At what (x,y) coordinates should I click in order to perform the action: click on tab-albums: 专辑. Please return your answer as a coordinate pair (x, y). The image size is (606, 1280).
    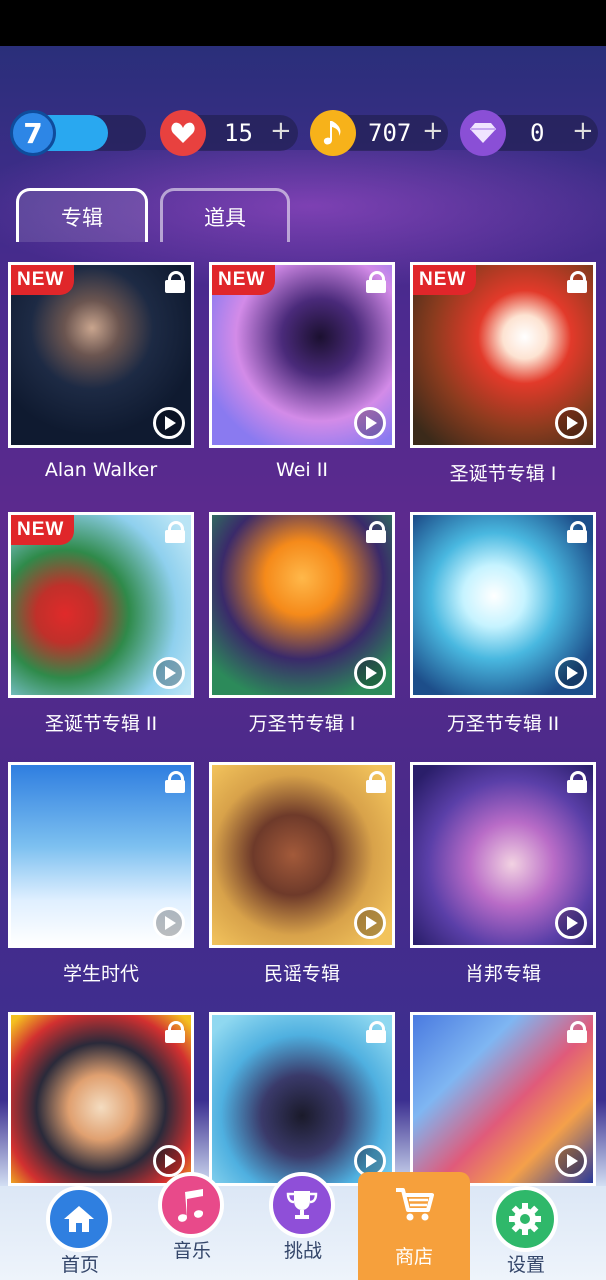
    Looking at the image, I should click on (82, 215).